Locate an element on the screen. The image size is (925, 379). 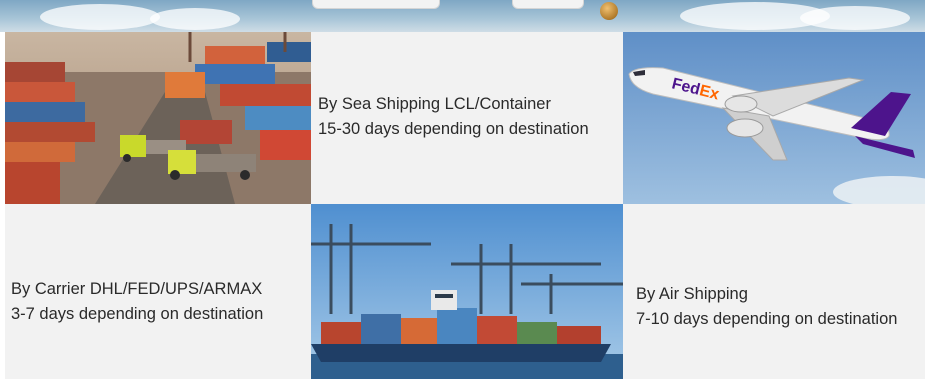
air-shipping-title: By Air Shipping is located at coordinates (692, 294).